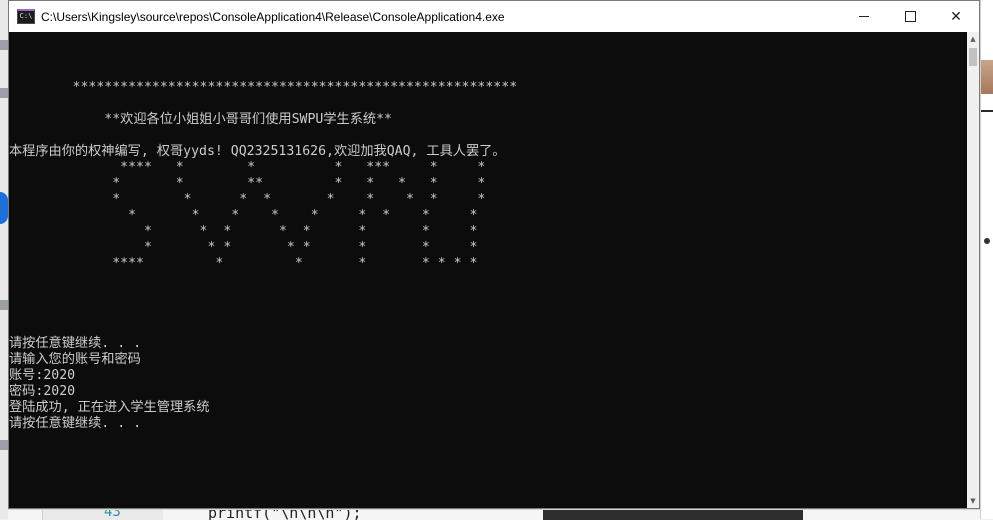 The image size is (993, 520). Describe the element at coordinates (987, 111) in the screenshot. I see `background-divider` at that location.